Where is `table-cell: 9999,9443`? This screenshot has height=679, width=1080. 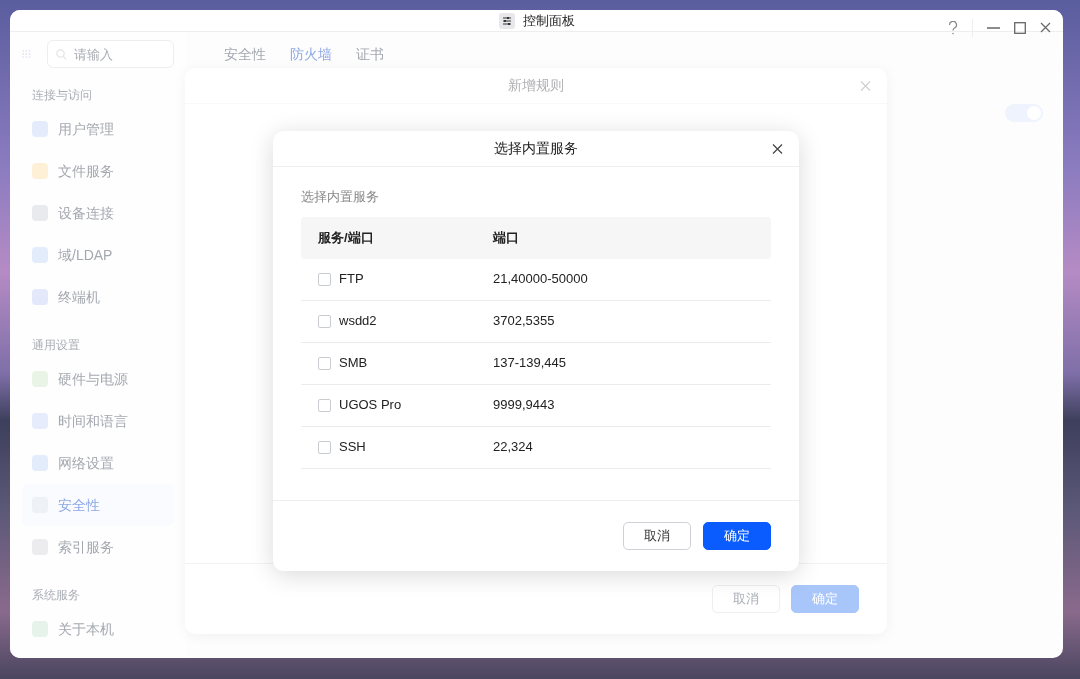
table-cell: 9999,9443 is located at coordinates (524, 405).